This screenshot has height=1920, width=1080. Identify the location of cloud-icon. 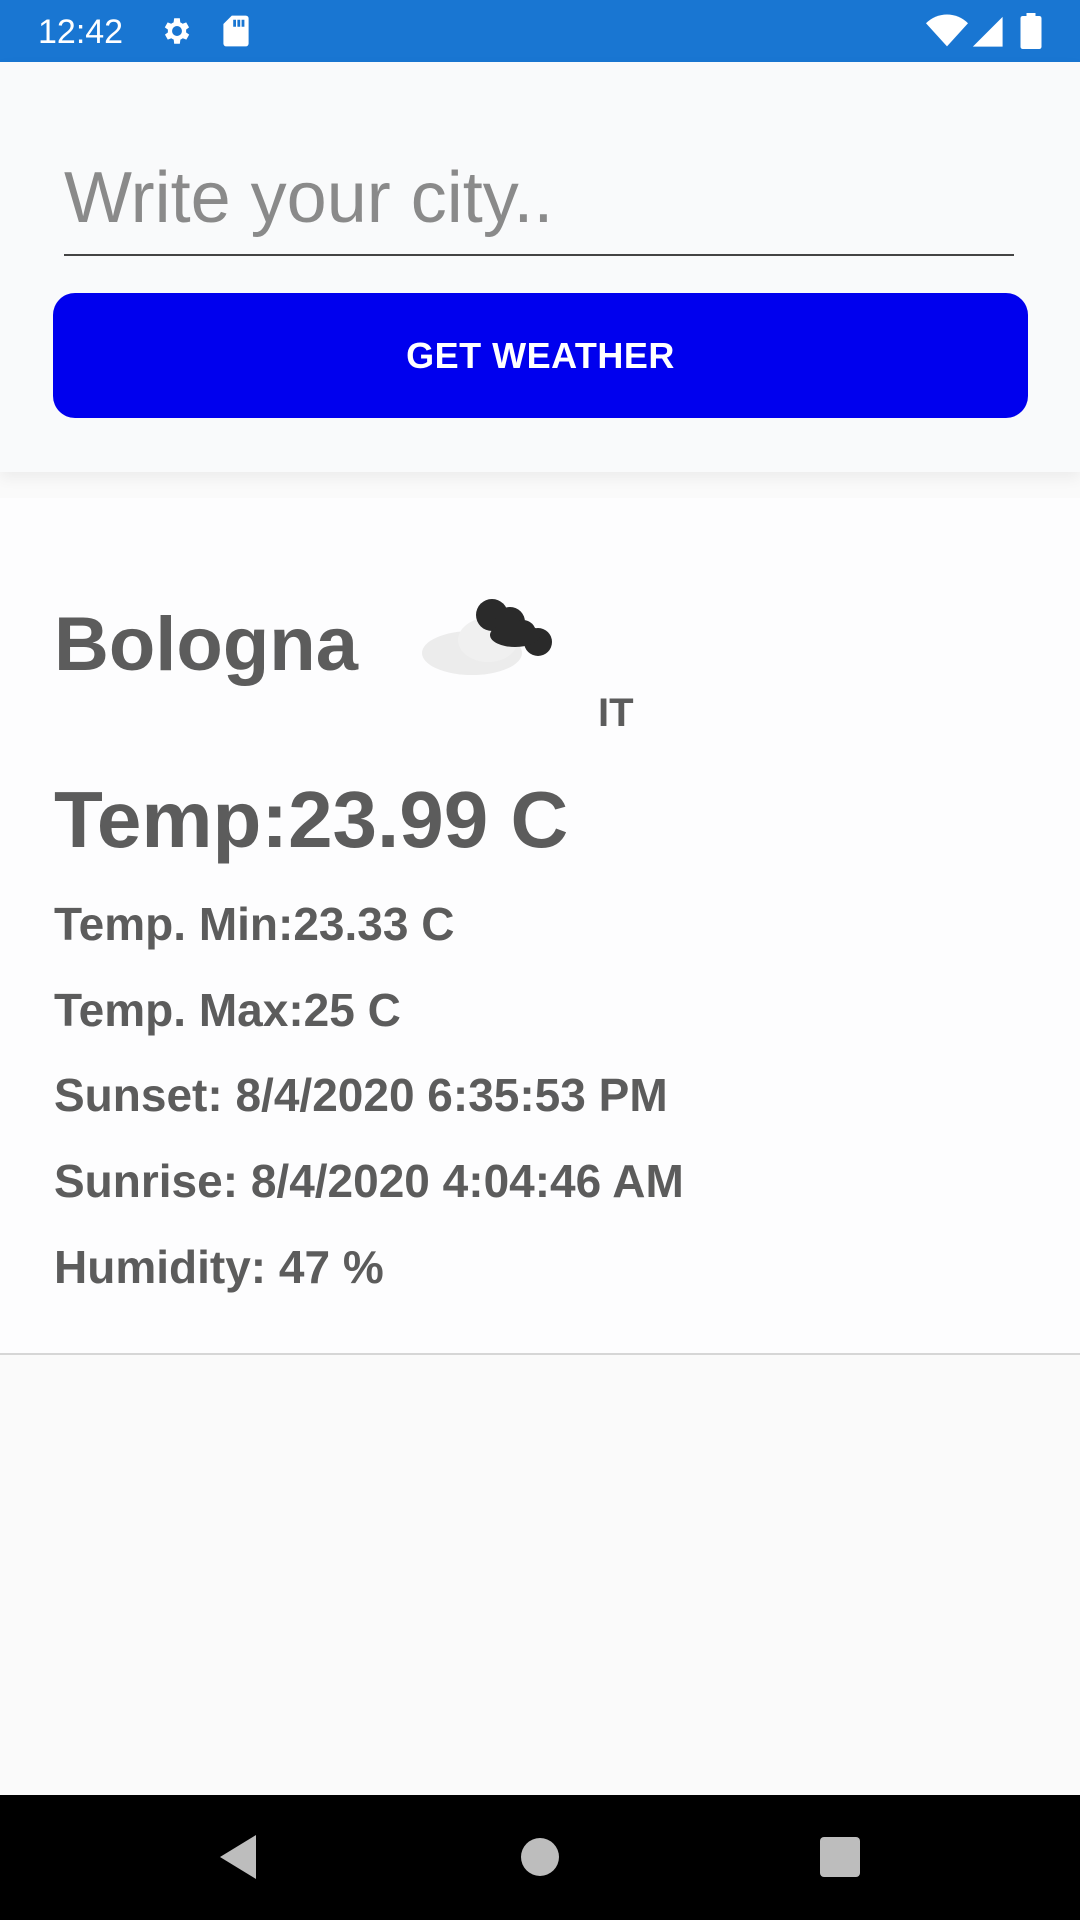
(487, 637).